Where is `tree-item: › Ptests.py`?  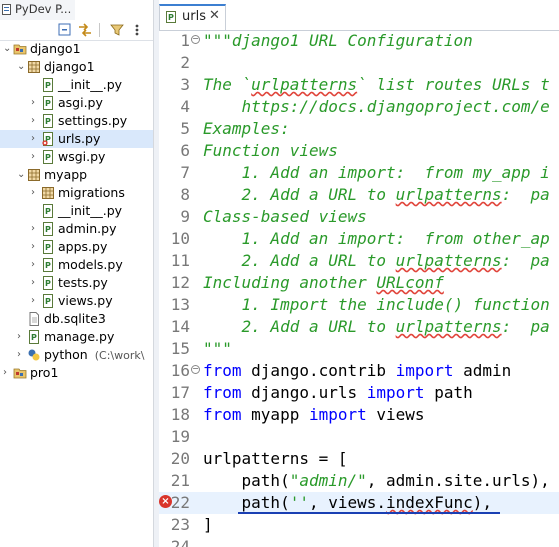 tree-item: › Ptests.py is located at coordinates (76, 283).